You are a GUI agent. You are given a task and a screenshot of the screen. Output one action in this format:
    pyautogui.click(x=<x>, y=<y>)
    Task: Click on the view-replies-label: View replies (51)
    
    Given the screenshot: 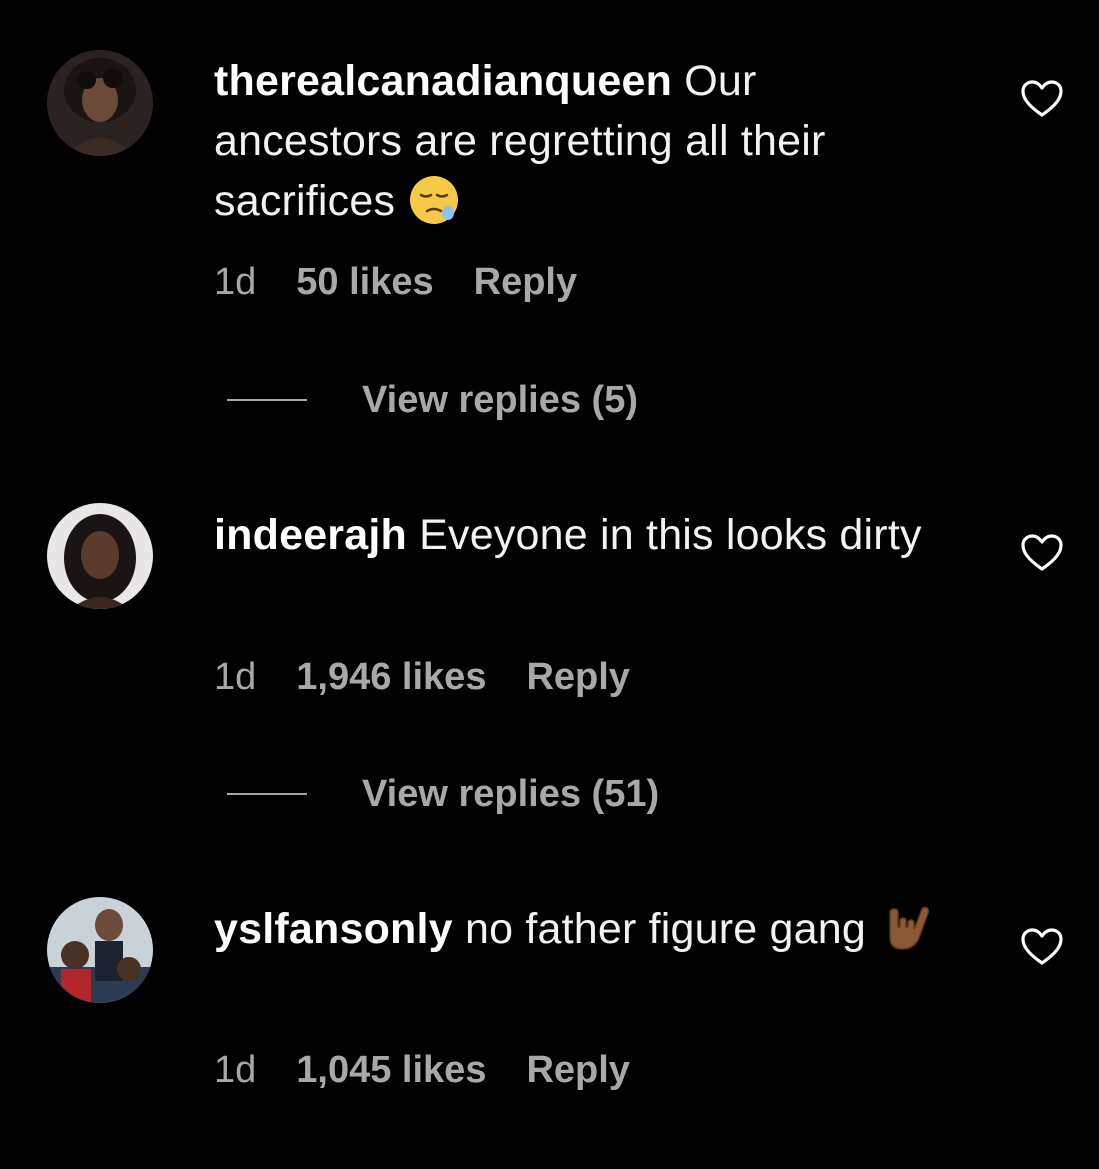 What is the action you would take?
    pyautogui.click(x=511, y=793)
    